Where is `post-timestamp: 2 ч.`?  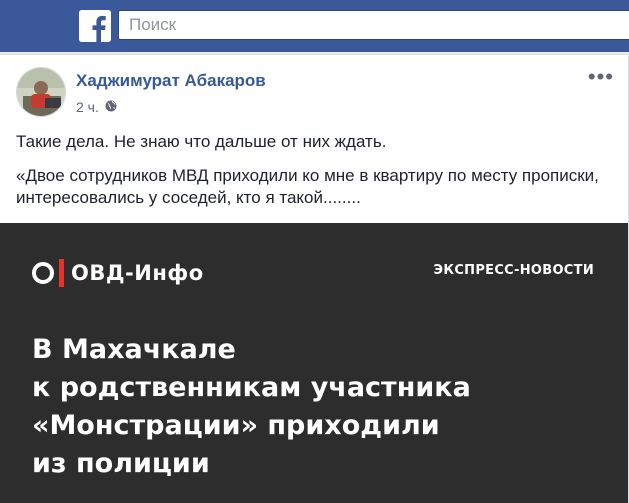
post-timestamp: 2 ч. is located at coordinates (87, 107).